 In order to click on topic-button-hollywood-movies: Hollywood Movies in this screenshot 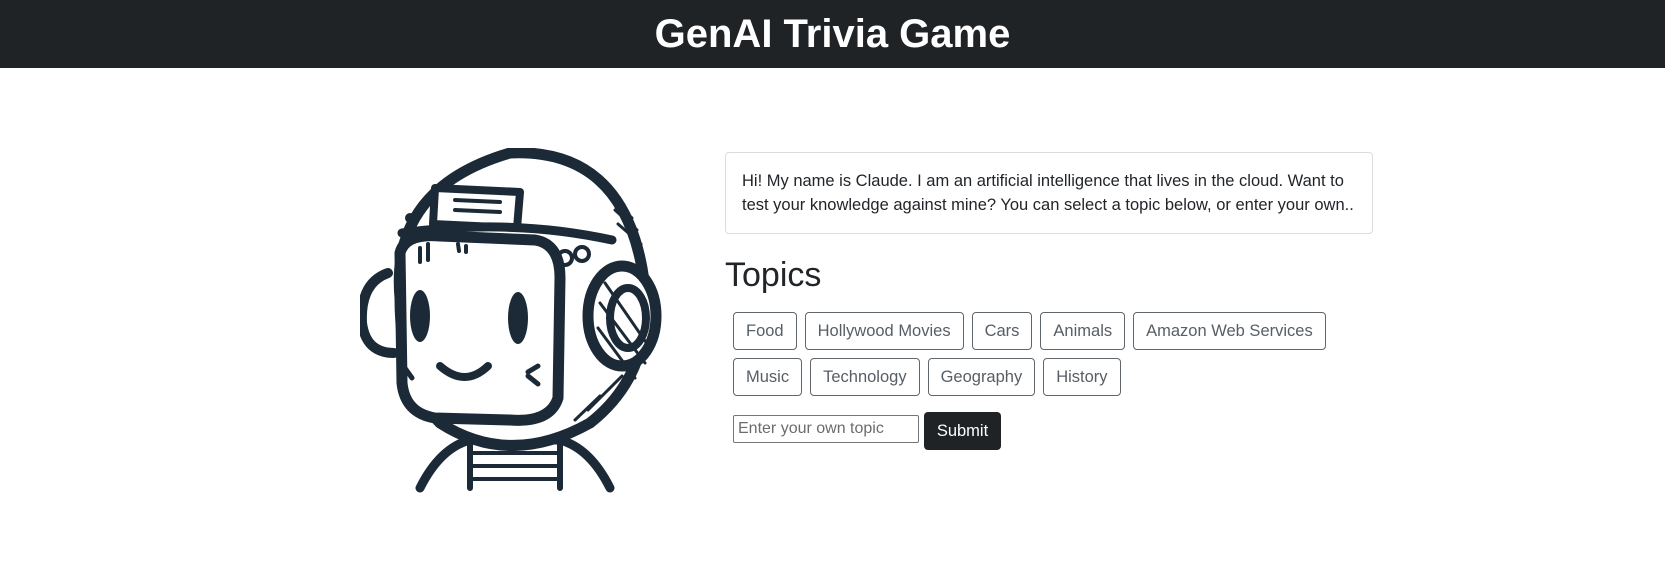, I will do `click(884, 331)`.